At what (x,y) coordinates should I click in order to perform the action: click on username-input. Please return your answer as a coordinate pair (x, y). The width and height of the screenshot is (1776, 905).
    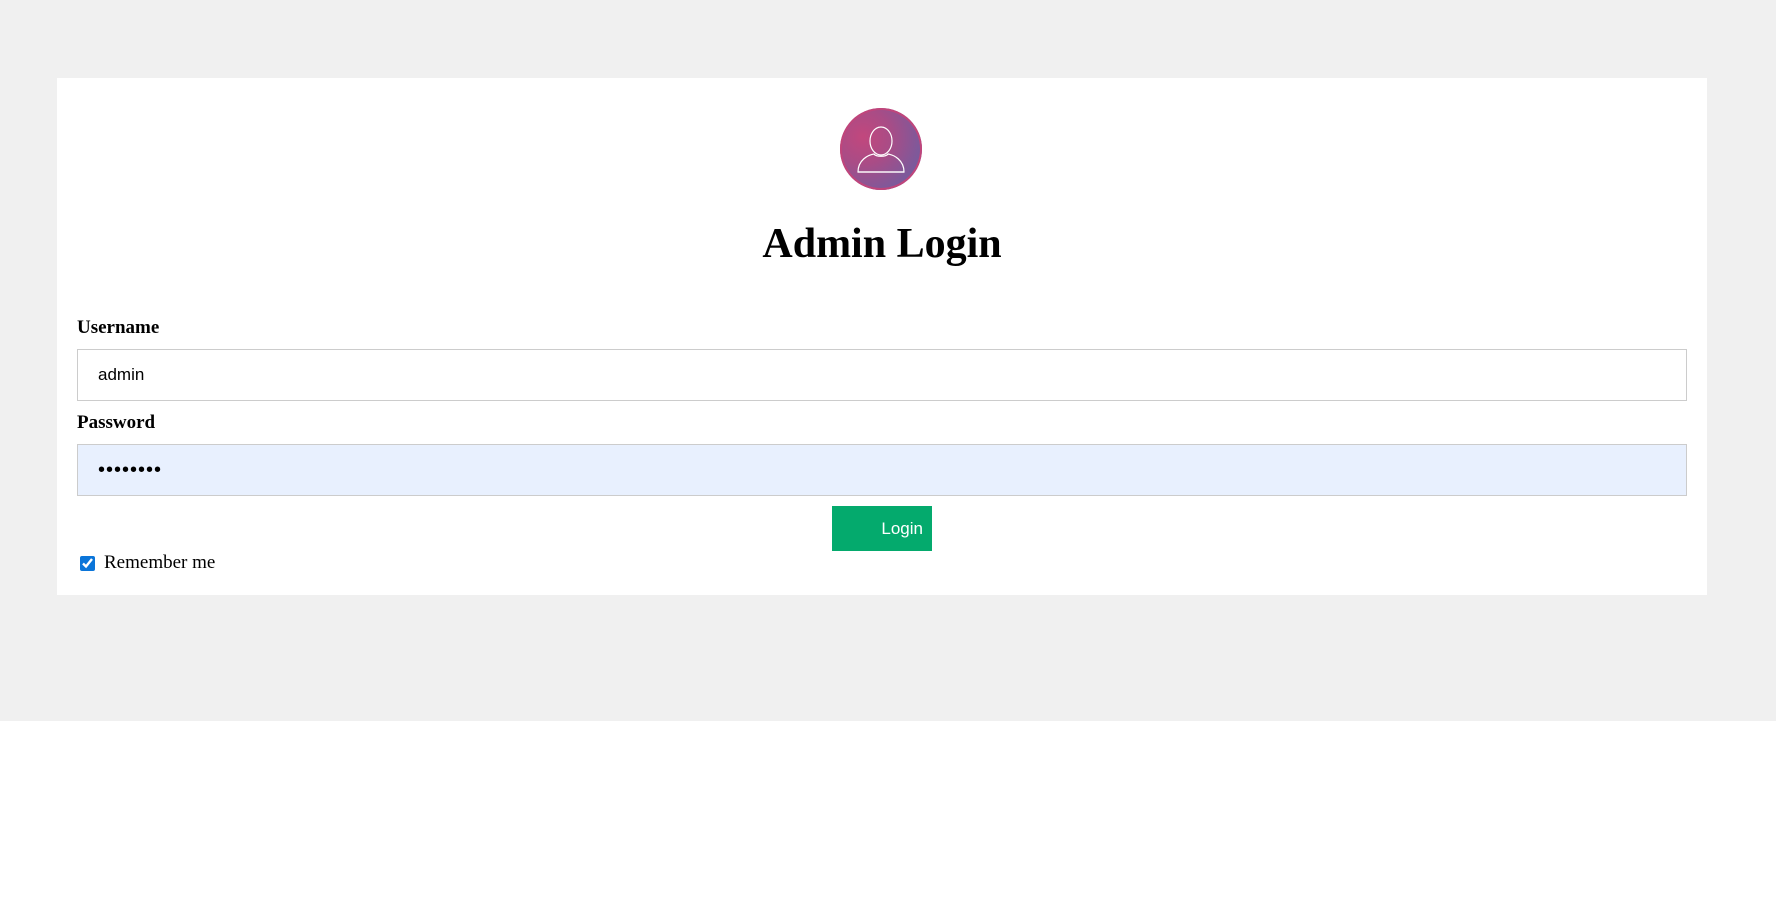
    Looking at the image, I should click on (882, 375).